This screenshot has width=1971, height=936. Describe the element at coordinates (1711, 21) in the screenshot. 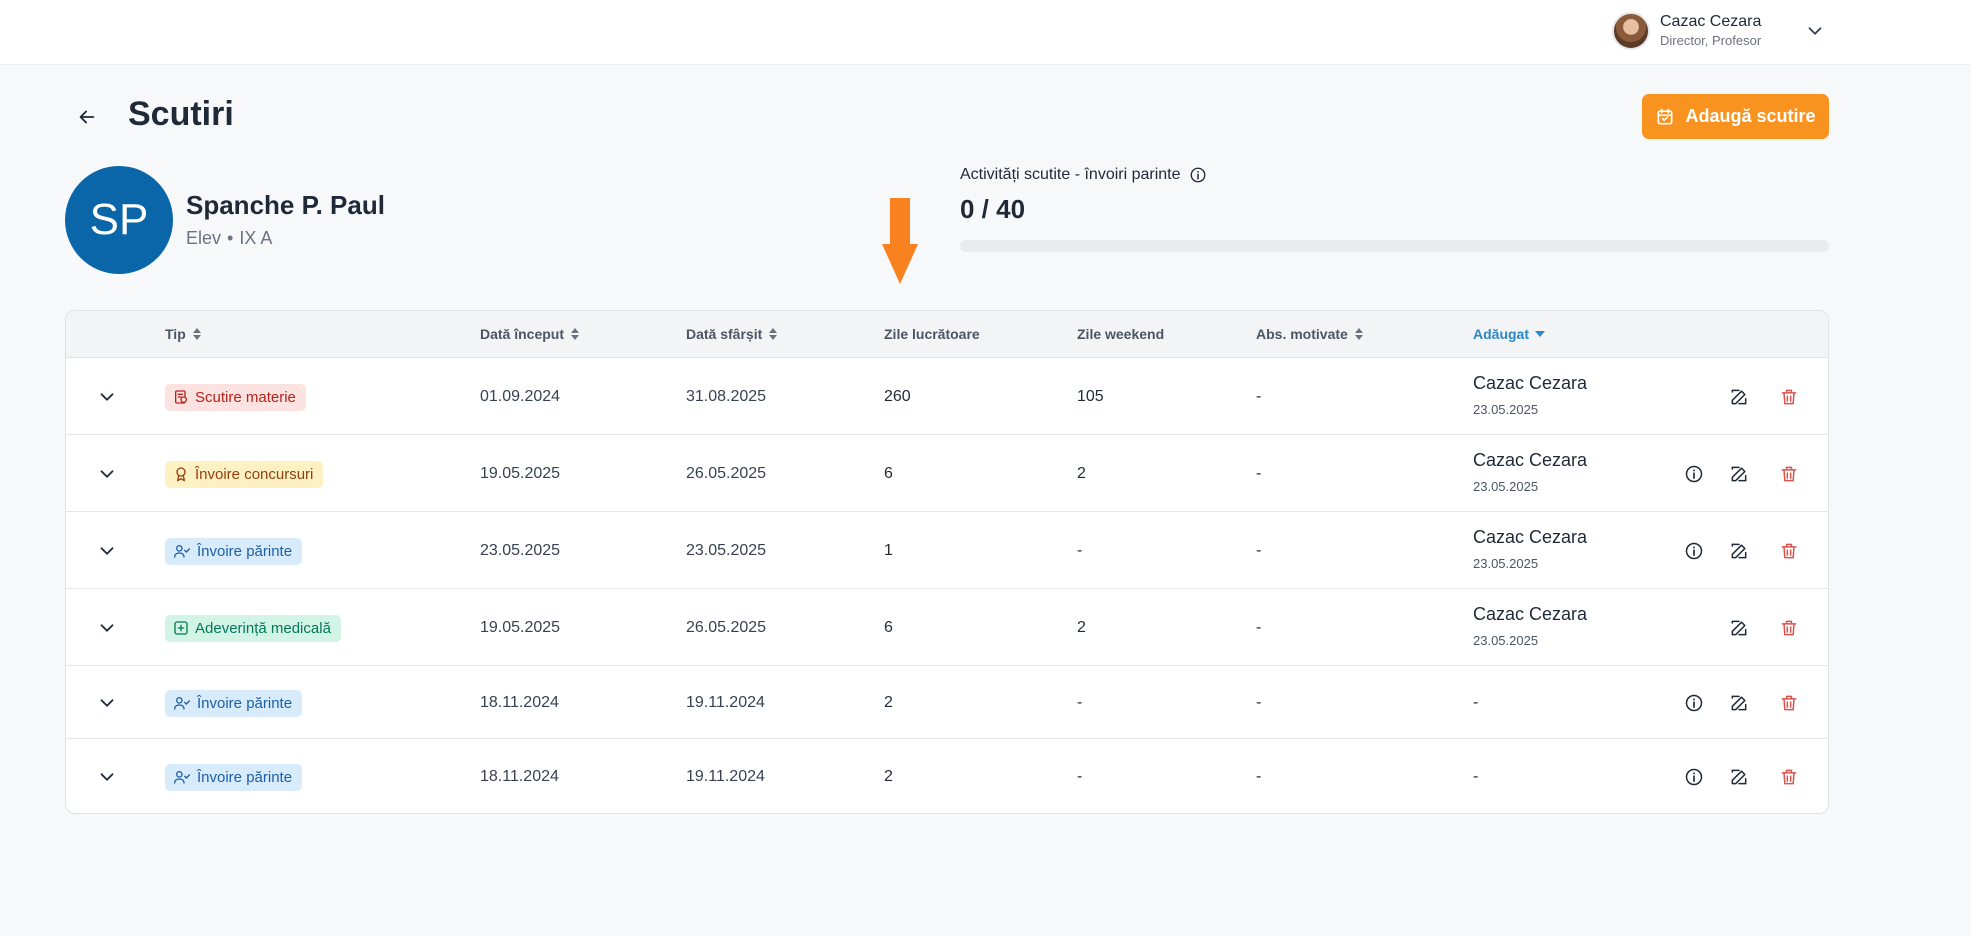

I see `user-name: Cazac Cezara` at that location.